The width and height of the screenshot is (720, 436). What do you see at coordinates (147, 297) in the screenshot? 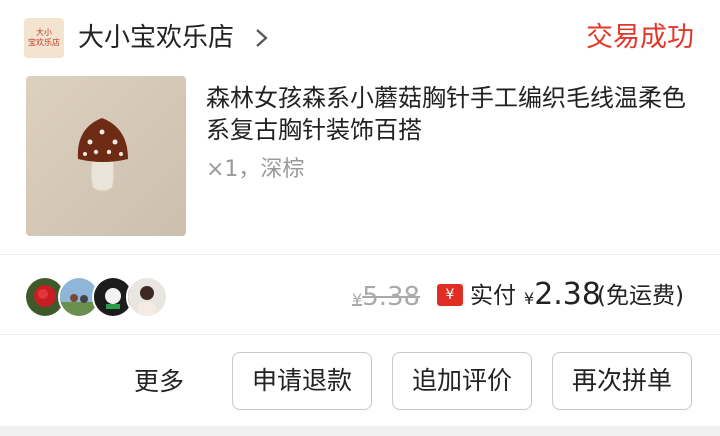
I see `person-avatar` at bounding box center [147, 297].